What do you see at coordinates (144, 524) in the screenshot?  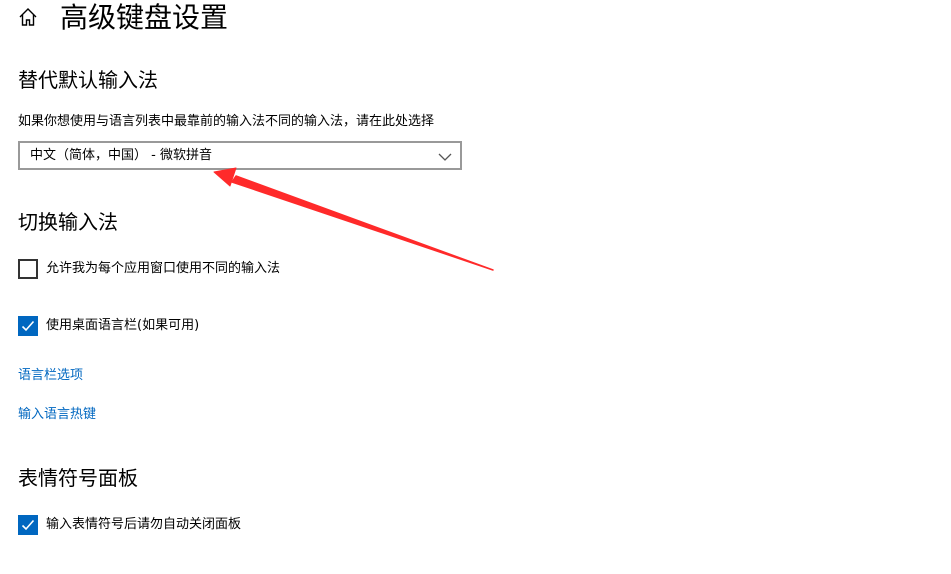 I see `emoji-close-panel-label: 输入表情符号后请勿自动关闭面板` at bounding box center [144, 524].